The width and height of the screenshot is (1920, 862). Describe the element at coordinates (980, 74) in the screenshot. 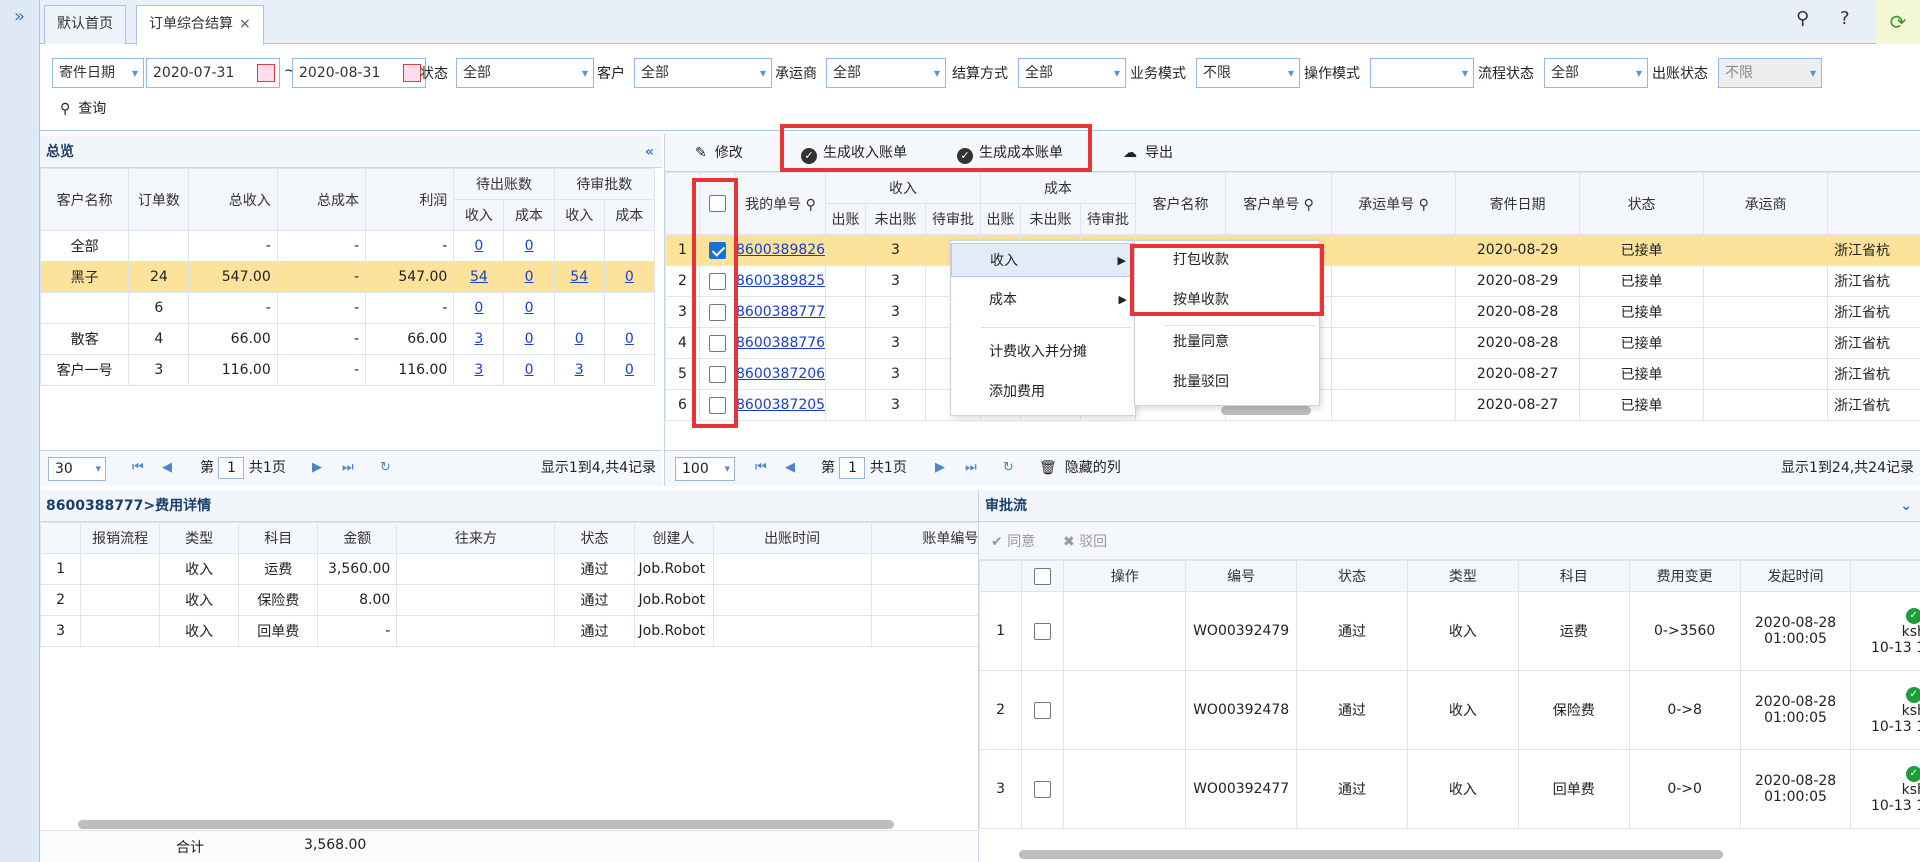

I see `settle-label: 结算方式` at that location.